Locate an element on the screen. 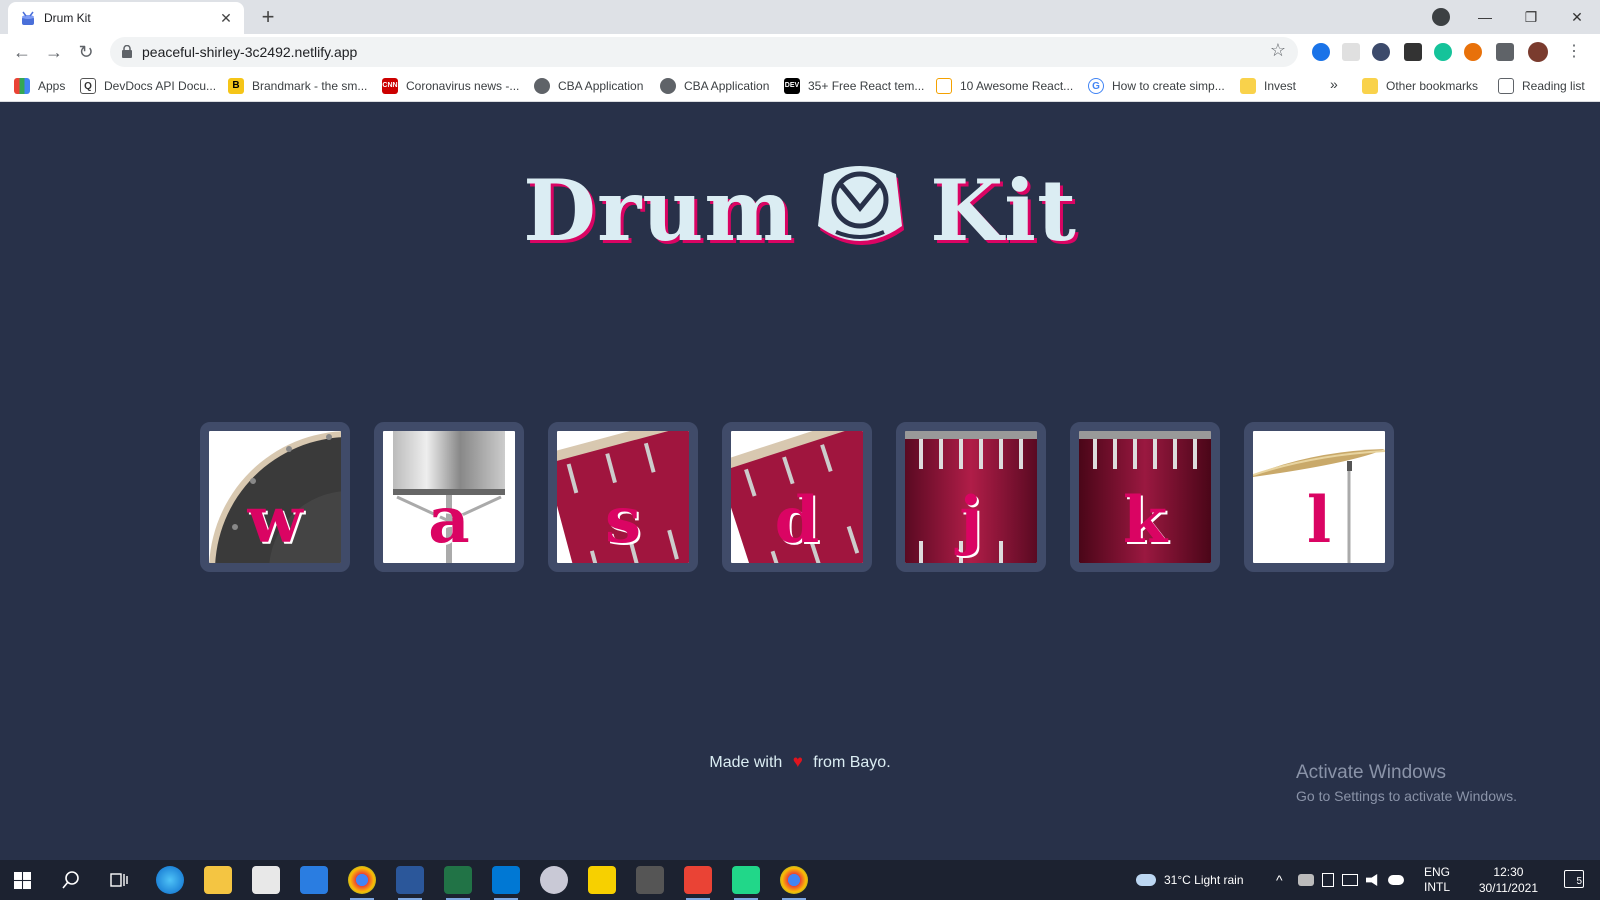 The width and height of the screenshot is (1600, 900). app-icon is located at coordinates (650, 880).